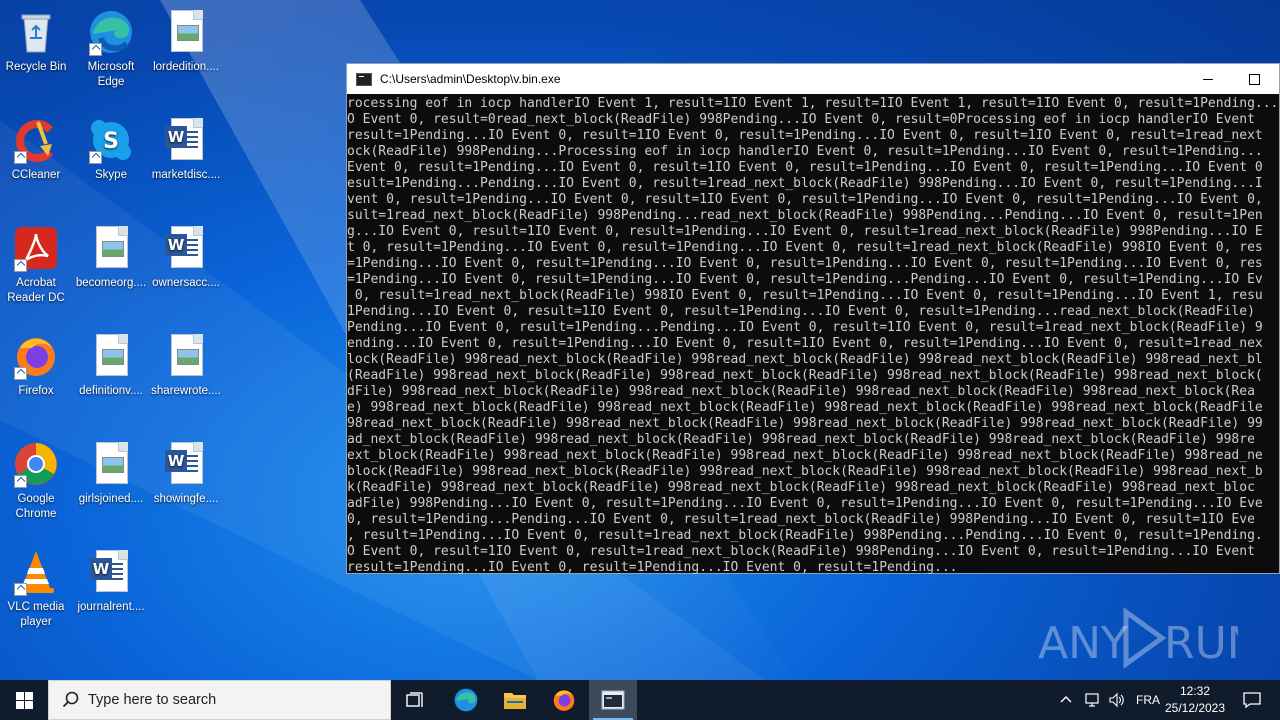  I want to click on show-hidden-icons-chevron-icon, so click(1066, 700).